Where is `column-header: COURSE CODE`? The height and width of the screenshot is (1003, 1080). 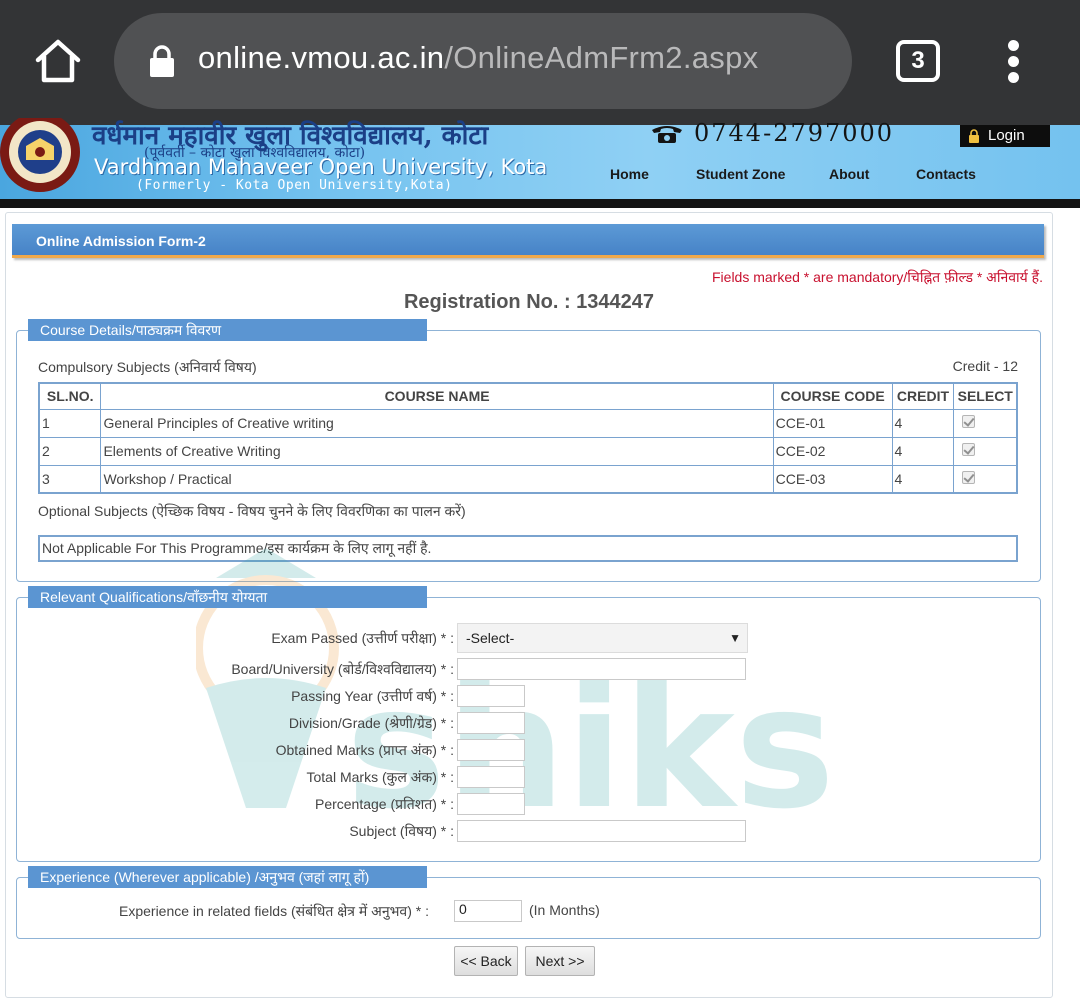 column-header: COURSE CODE is located at coordinates (832, 396).